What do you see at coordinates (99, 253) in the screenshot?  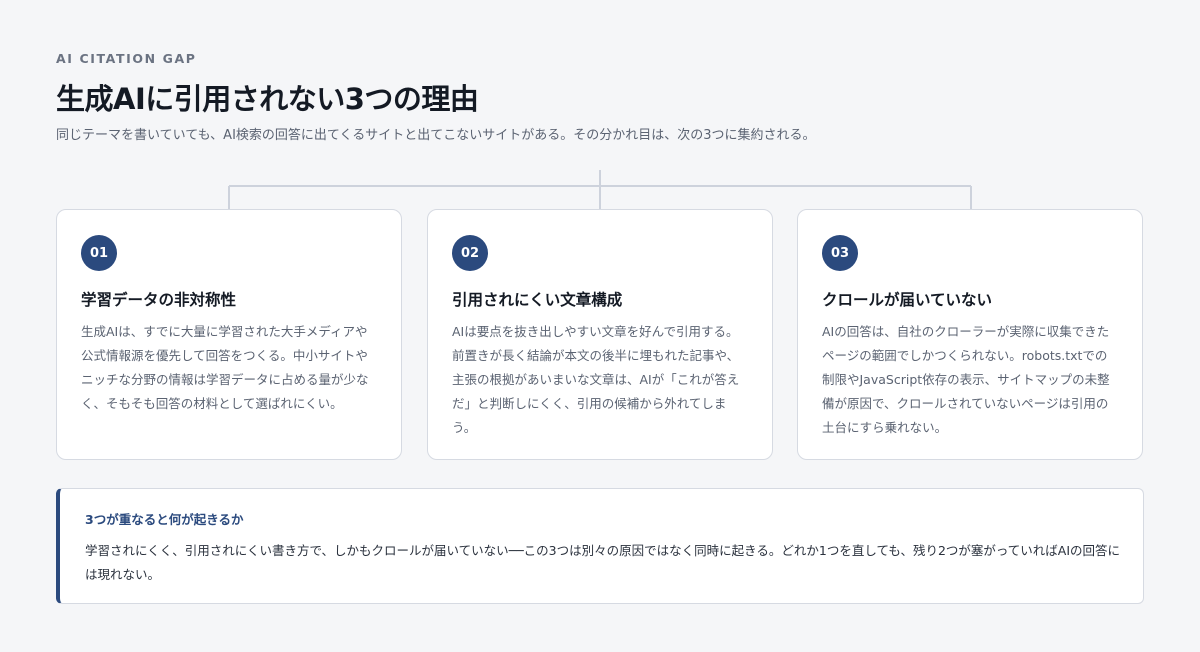 I see `reason-number-badge: 01` at bounding box center [99, 253].